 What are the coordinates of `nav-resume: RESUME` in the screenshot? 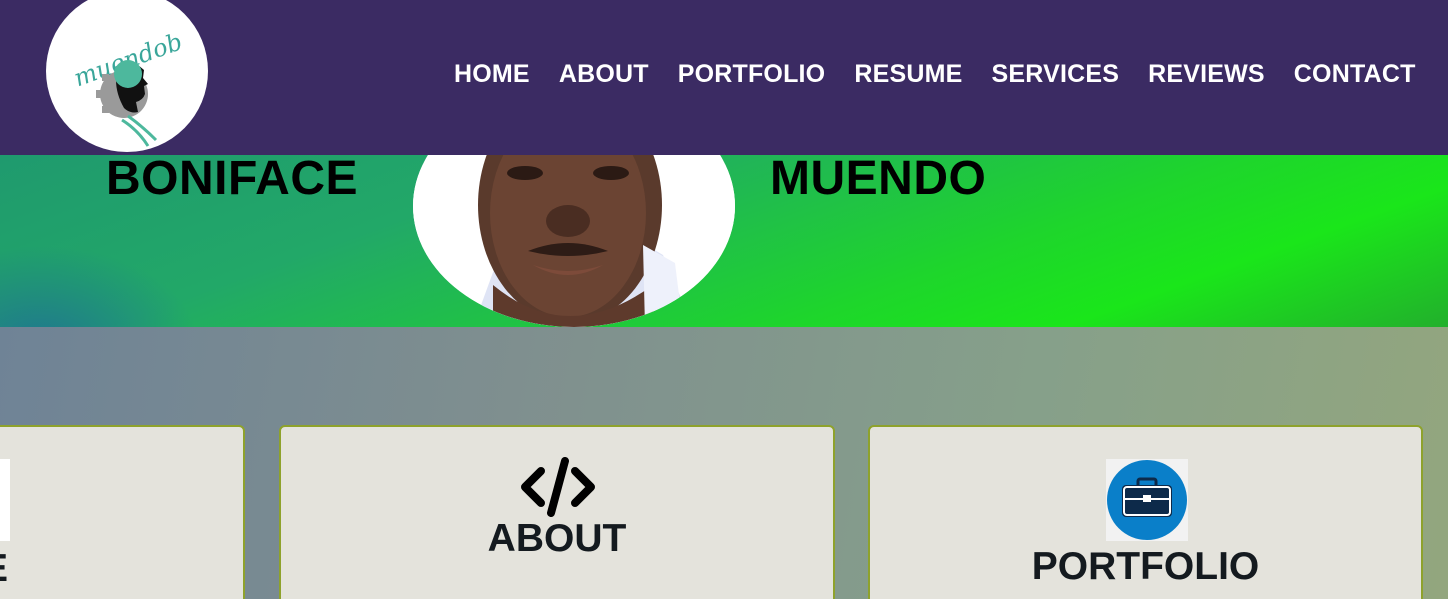 It's located at (908, 74).